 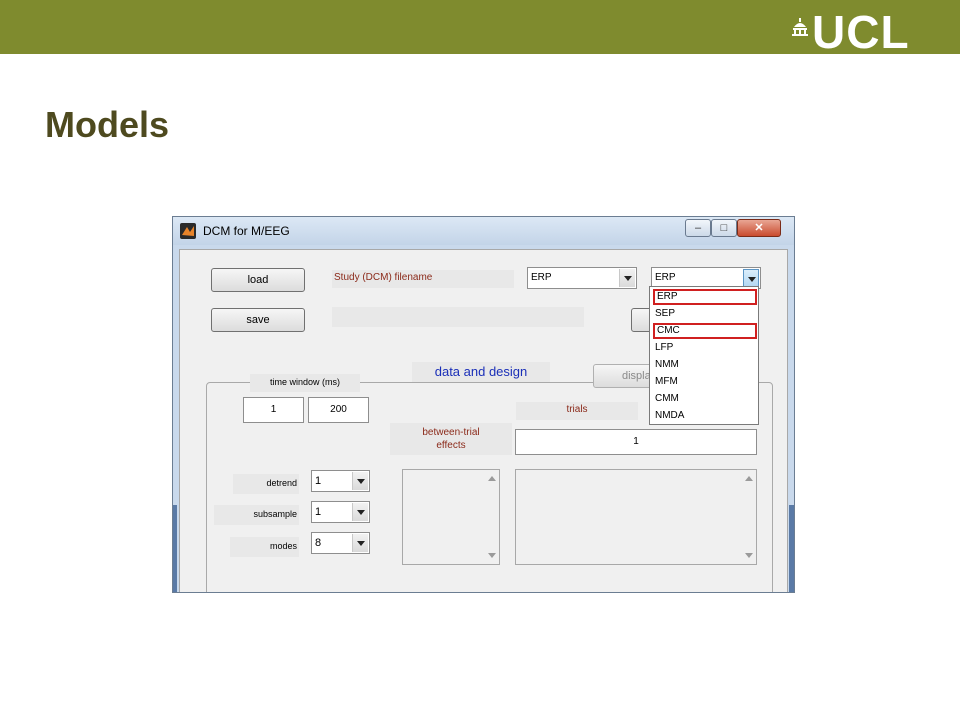 What do you see at coordinates (705, 331) in the screenshot?
I see `dropdown-option-cmc: CMC` at bounding box center [705, 331].